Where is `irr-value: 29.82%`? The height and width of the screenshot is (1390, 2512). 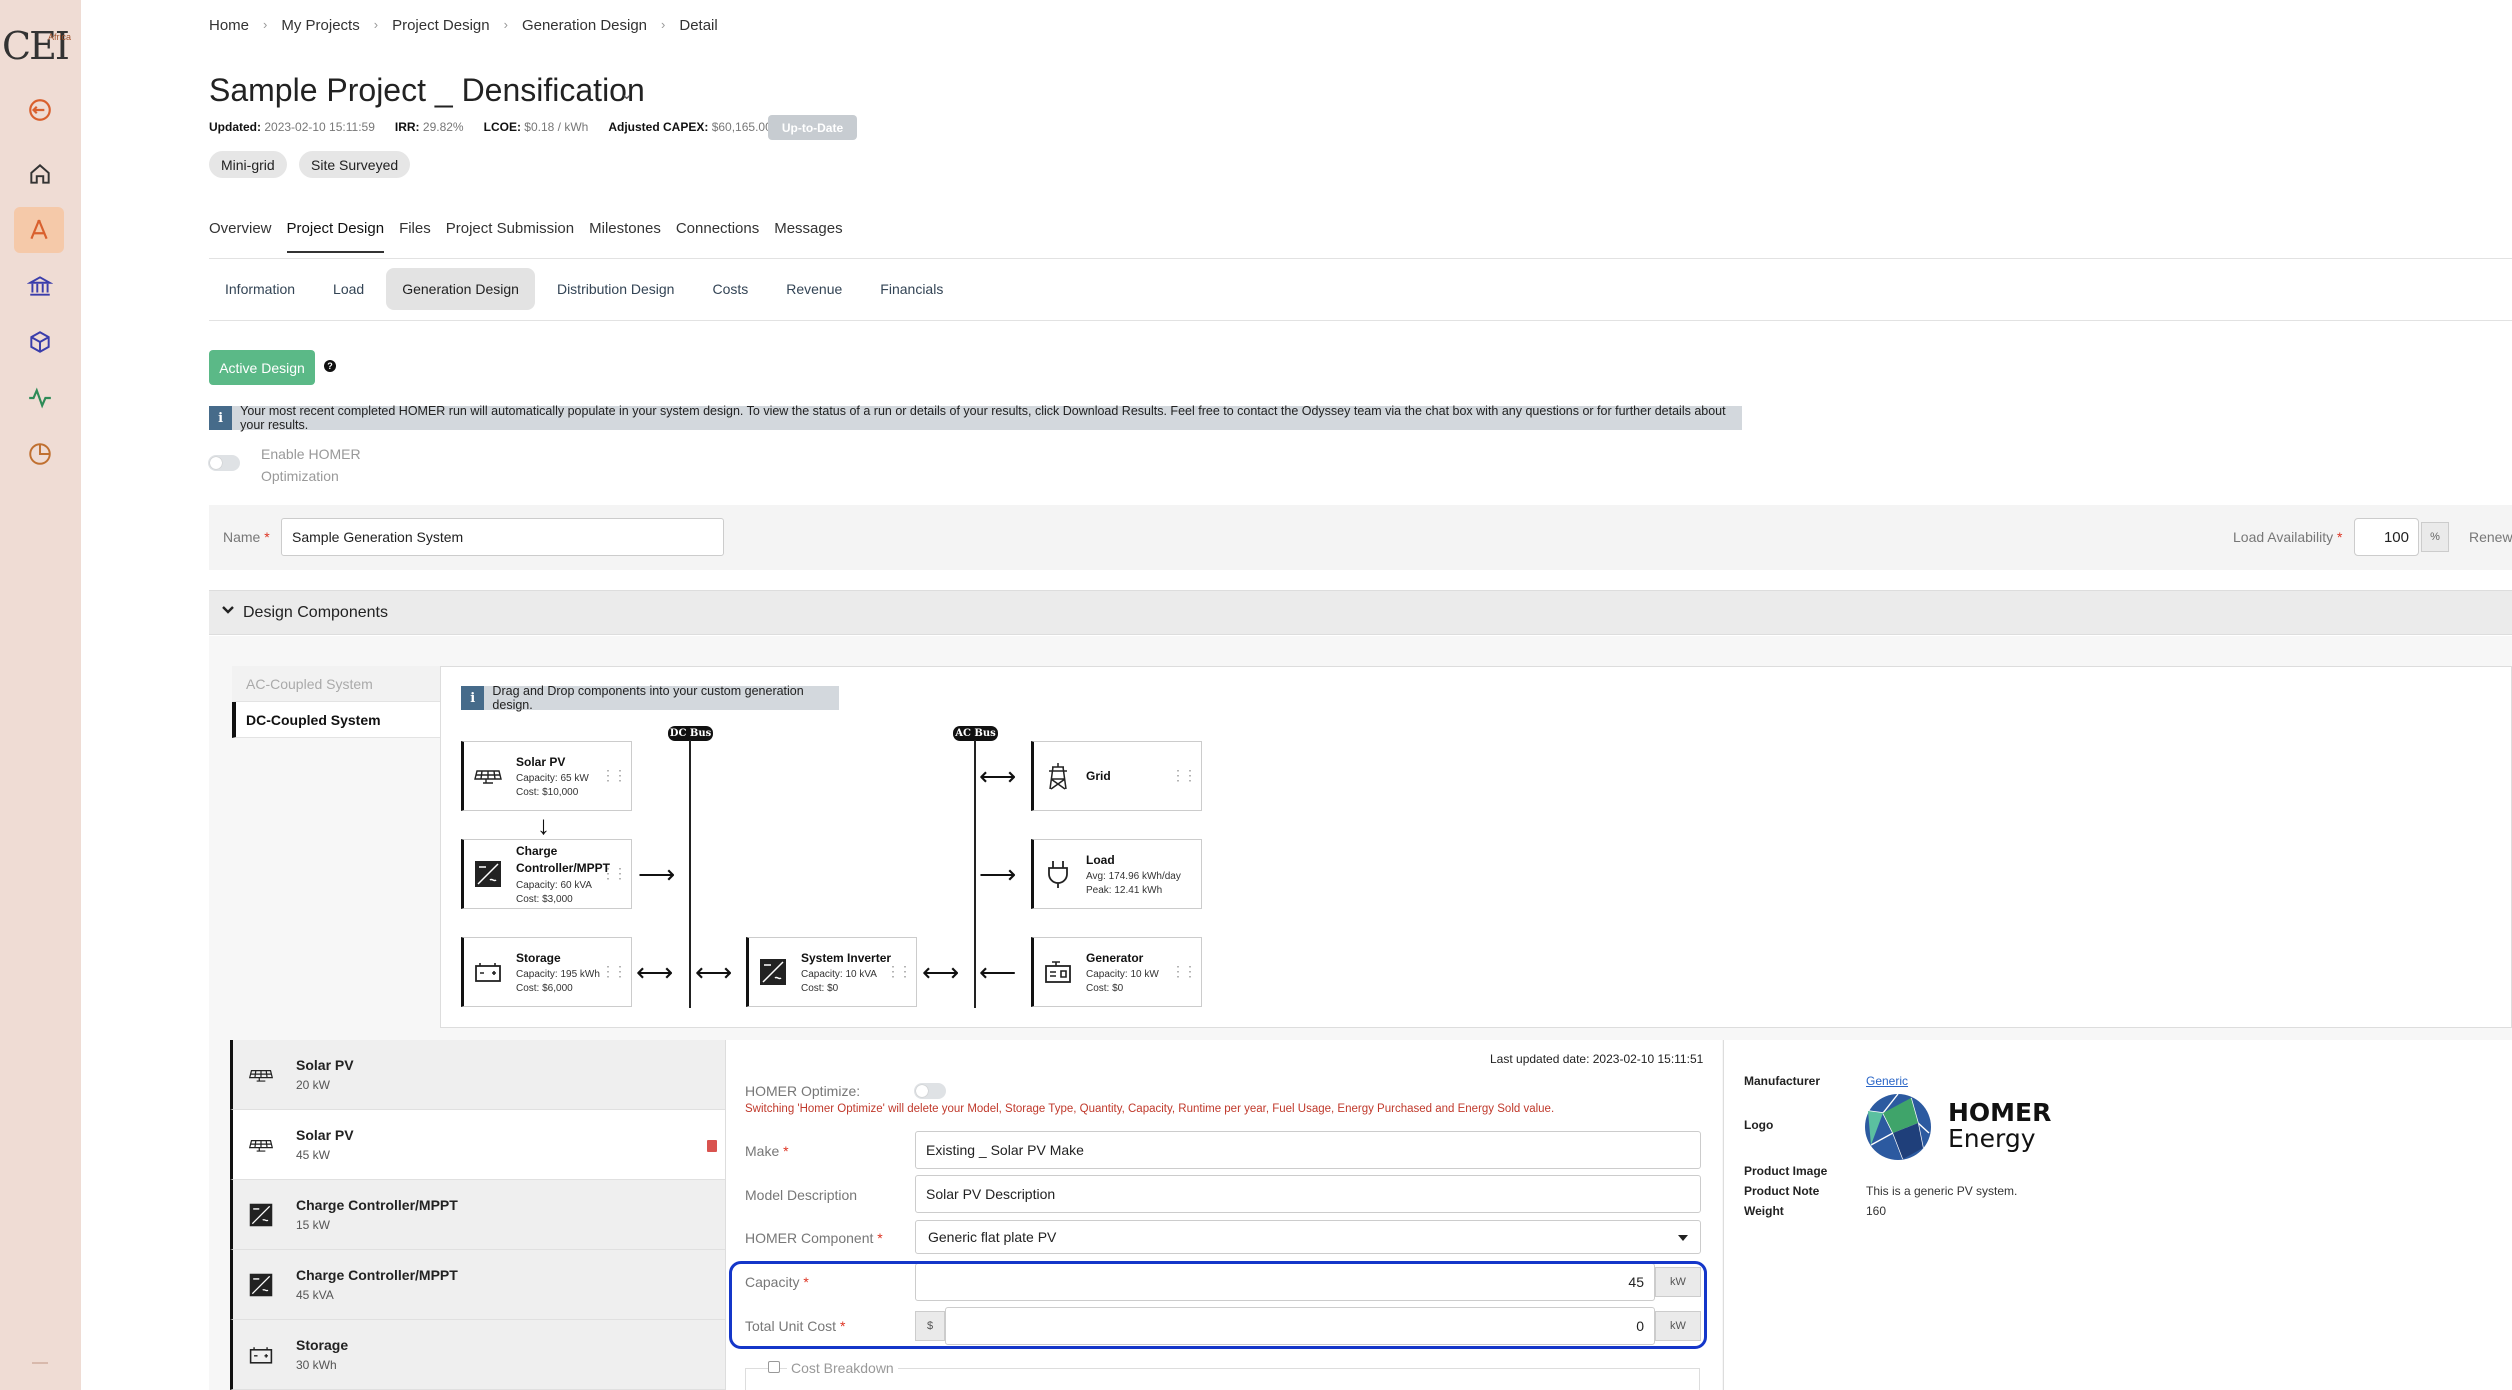
irr-value: 29.82% is located at coordinates (443, 127).